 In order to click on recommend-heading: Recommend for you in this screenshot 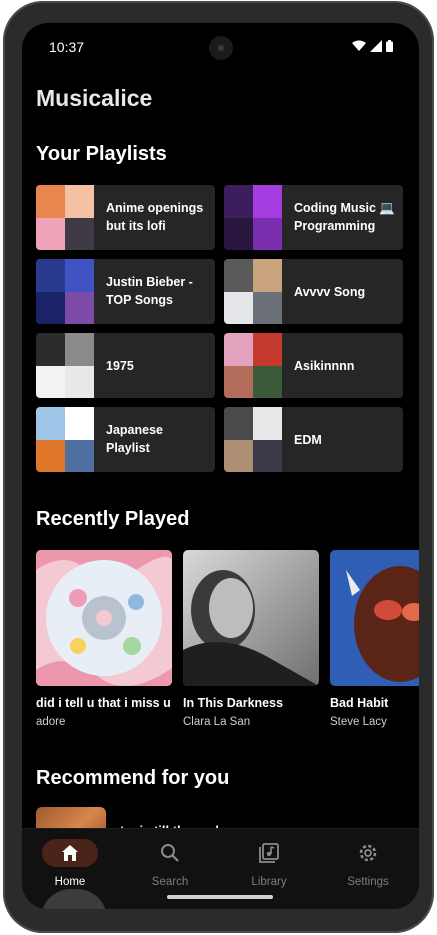, I will do `click(133, 778)`.